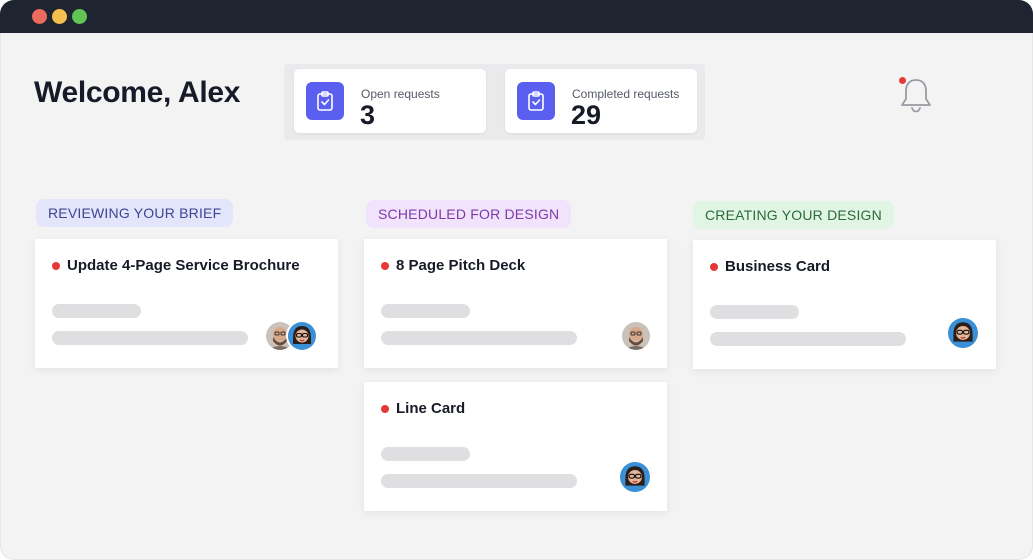 The width and height of the screenshot is (1033, 560). What do you see at coordinates (636, 336) in the screenshot?
I see `bearded-man-avatar` at bounding box center [636, 336].